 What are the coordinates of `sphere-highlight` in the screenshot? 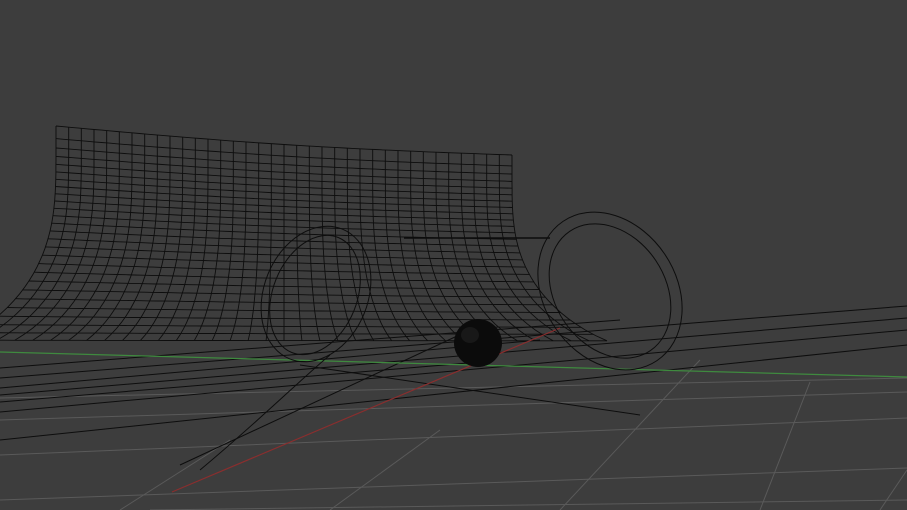 It's located at (470, 335).